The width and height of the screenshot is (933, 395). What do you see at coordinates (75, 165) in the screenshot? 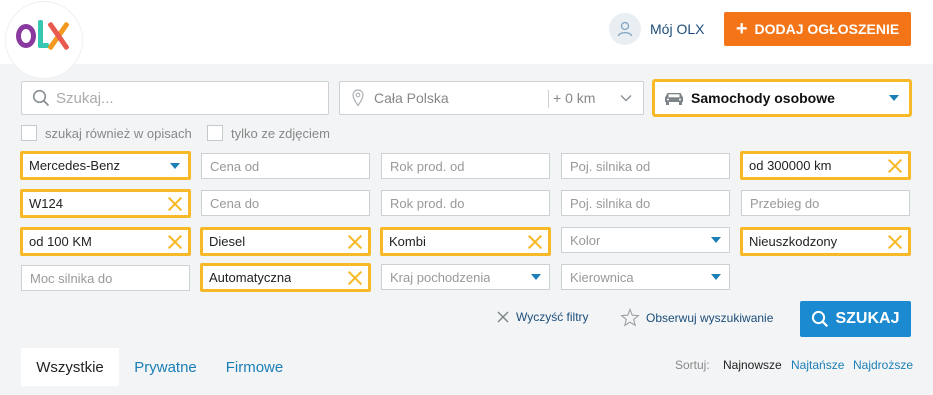
I see `brand-value: Mercedes-Benz` at bounding box center [75, 165].